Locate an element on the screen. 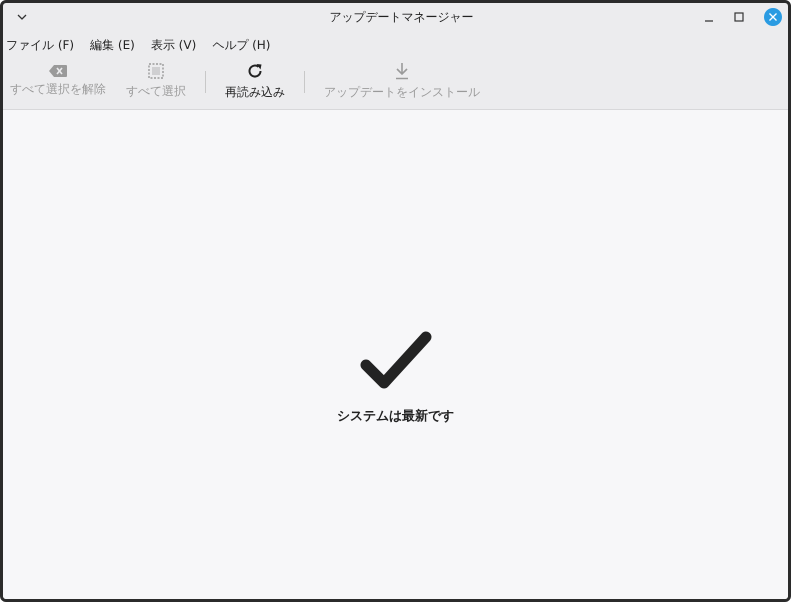 Image resolution: width=791 pixels, height=602 pixels. backspace-icon is located at coordinates (58, 71).